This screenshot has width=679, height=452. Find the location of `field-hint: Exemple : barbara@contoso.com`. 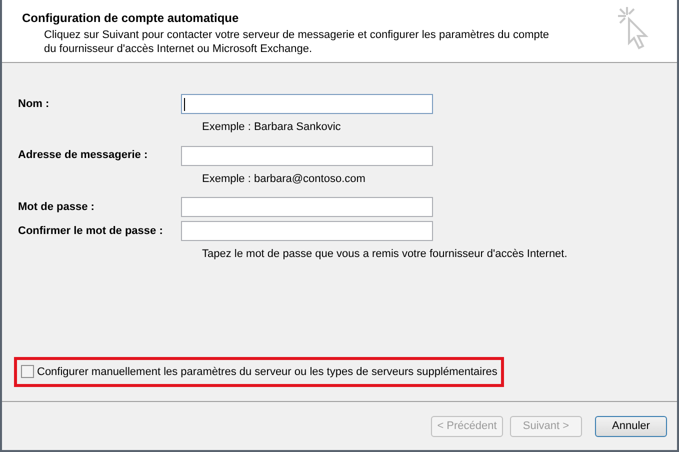

field-hint: Exemple : barbara@contoso.com is located at coordinates (284, 179).